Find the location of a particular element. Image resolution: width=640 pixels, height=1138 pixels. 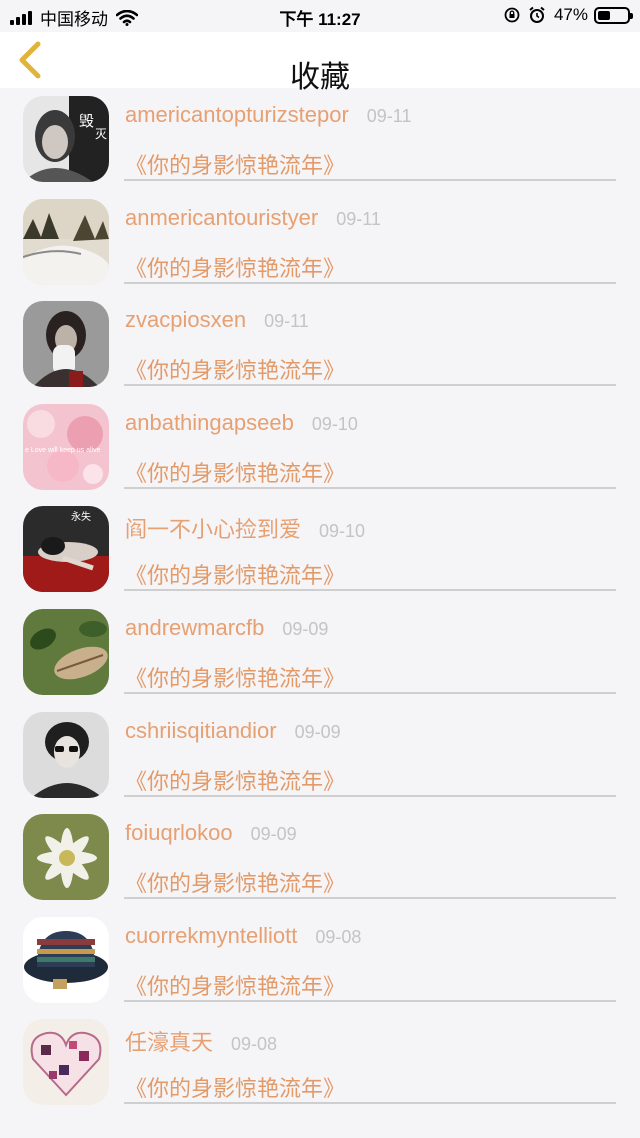

user-name-text: zvacpiosxen is located at coordinates (186, 320).